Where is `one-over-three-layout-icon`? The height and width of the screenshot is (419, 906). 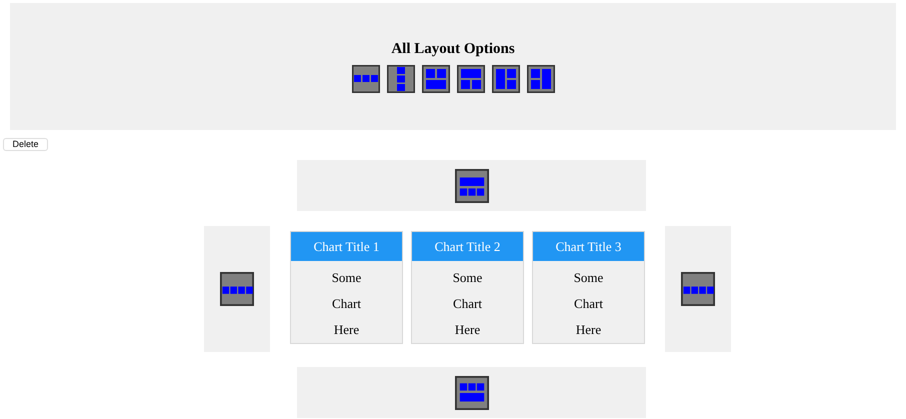
one-over-three-layout-icon is located at coordinates (471, 185).